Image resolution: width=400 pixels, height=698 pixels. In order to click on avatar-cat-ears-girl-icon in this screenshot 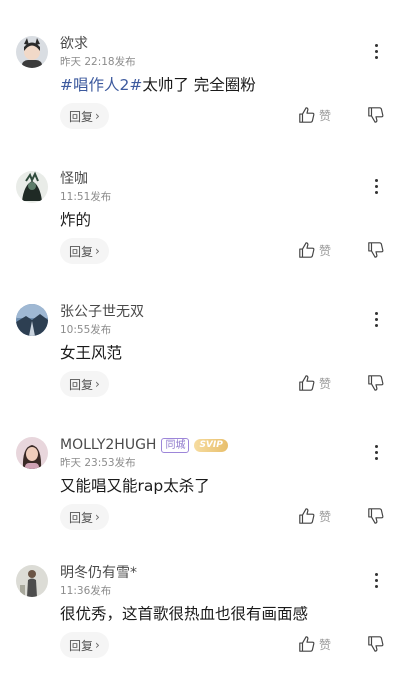, I will do `click(32, 52)`.